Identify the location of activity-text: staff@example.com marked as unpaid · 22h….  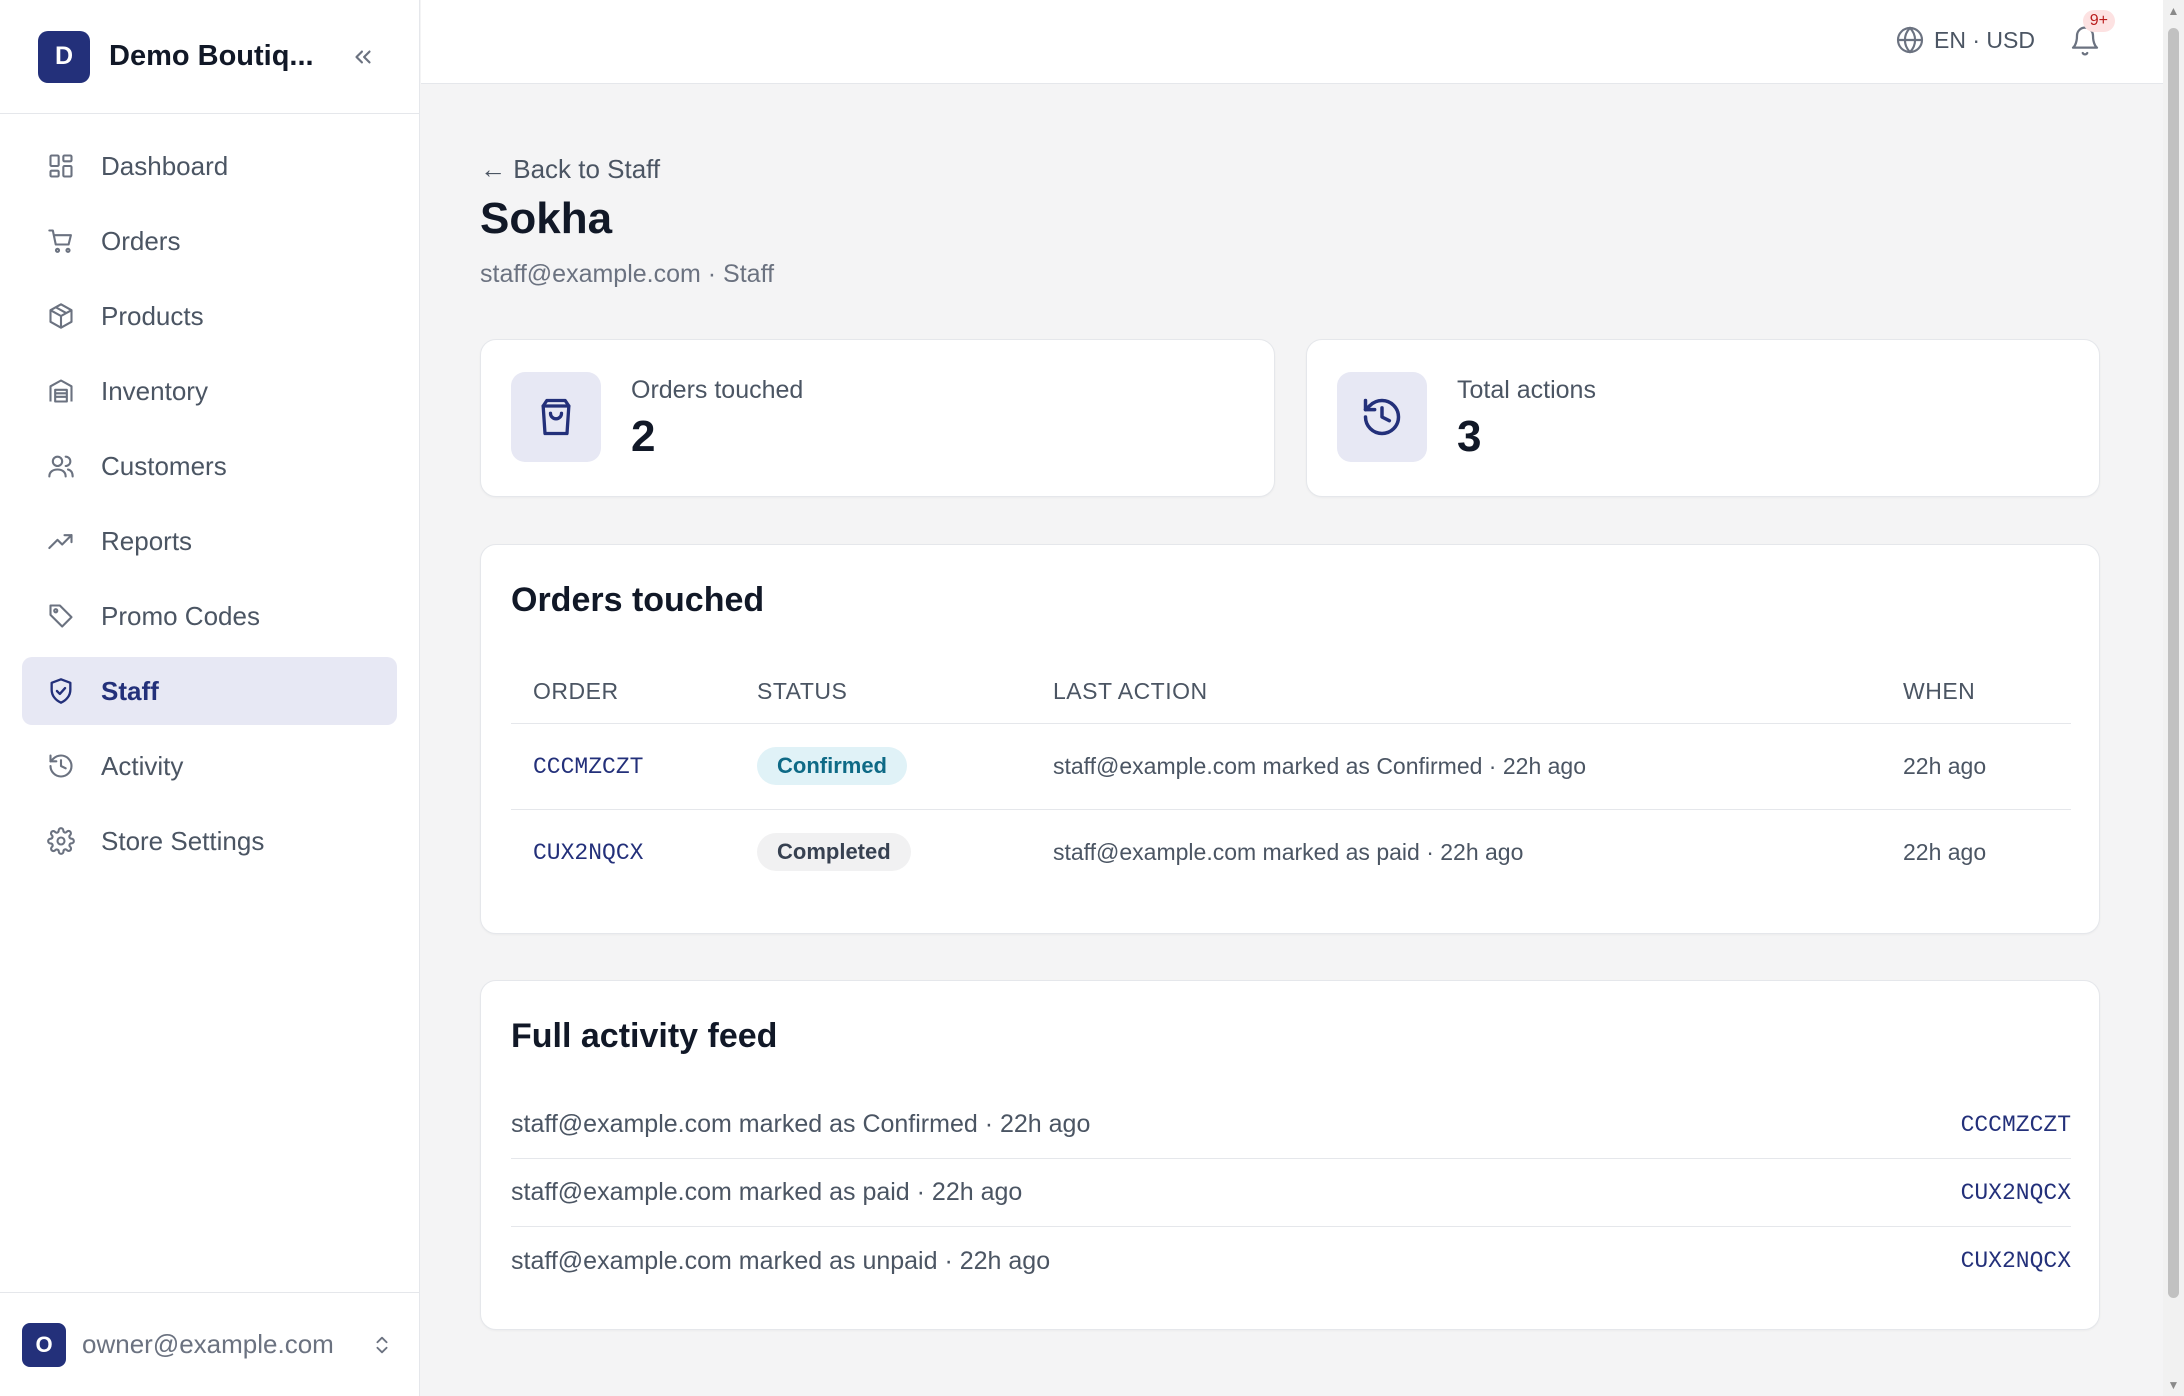
(781, 1260).